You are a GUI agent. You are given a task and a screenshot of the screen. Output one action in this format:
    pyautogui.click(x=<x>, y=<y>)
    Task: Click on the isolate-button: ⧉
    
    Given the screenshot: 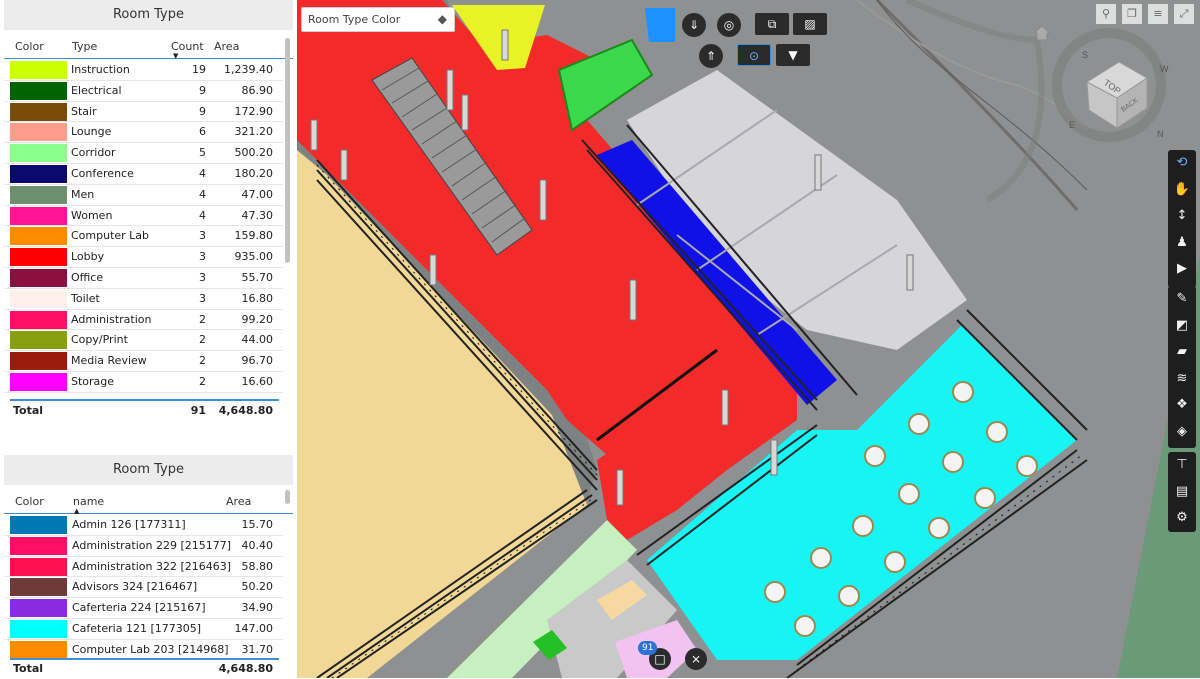 What is the action you would take?
    pyautogui.click(x=772, y=24)
    